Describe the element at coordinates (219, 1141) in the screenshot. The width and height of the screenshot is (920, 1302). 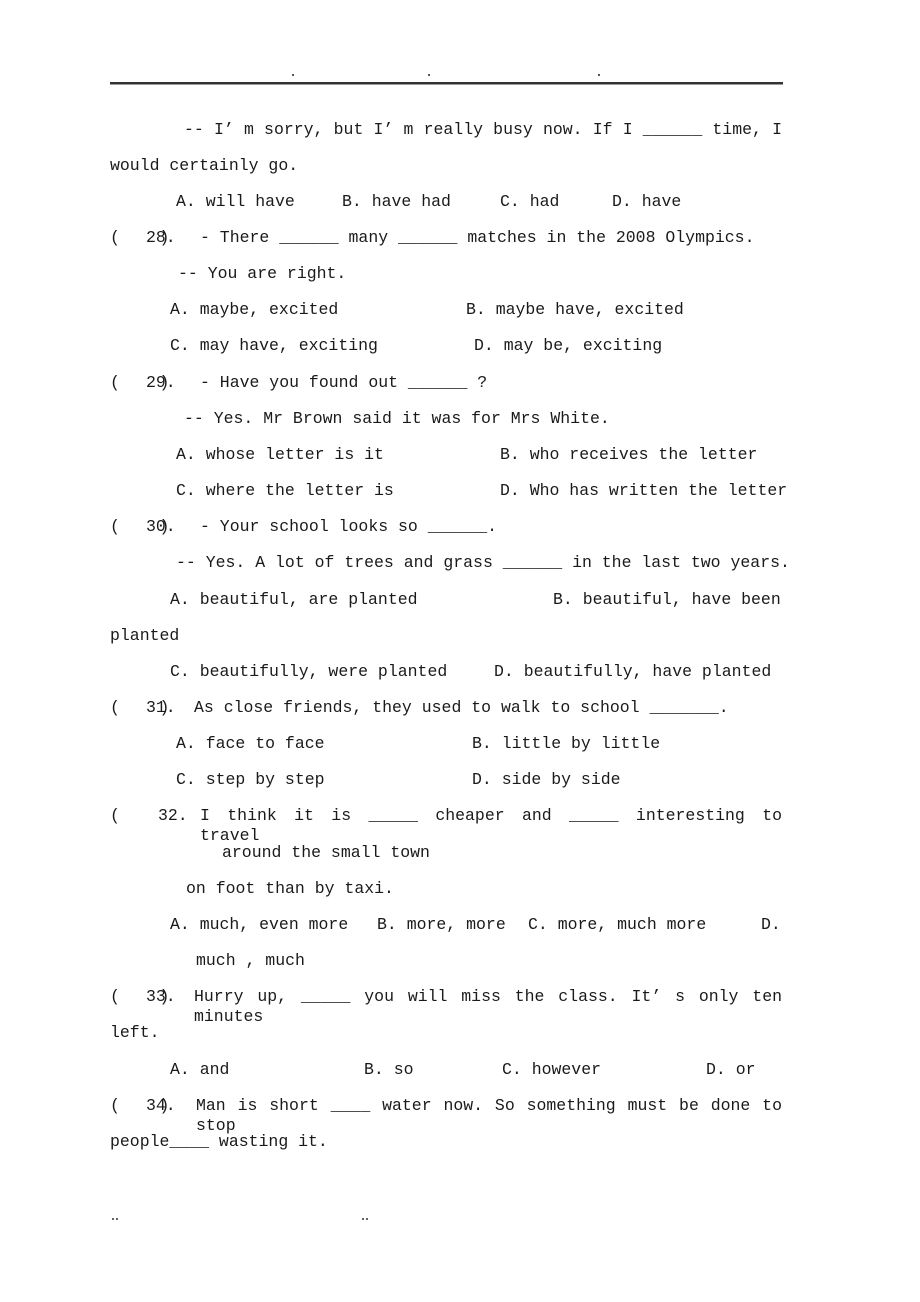
I see `q34-prompt-cont1: people____ wasting it.` at that location.